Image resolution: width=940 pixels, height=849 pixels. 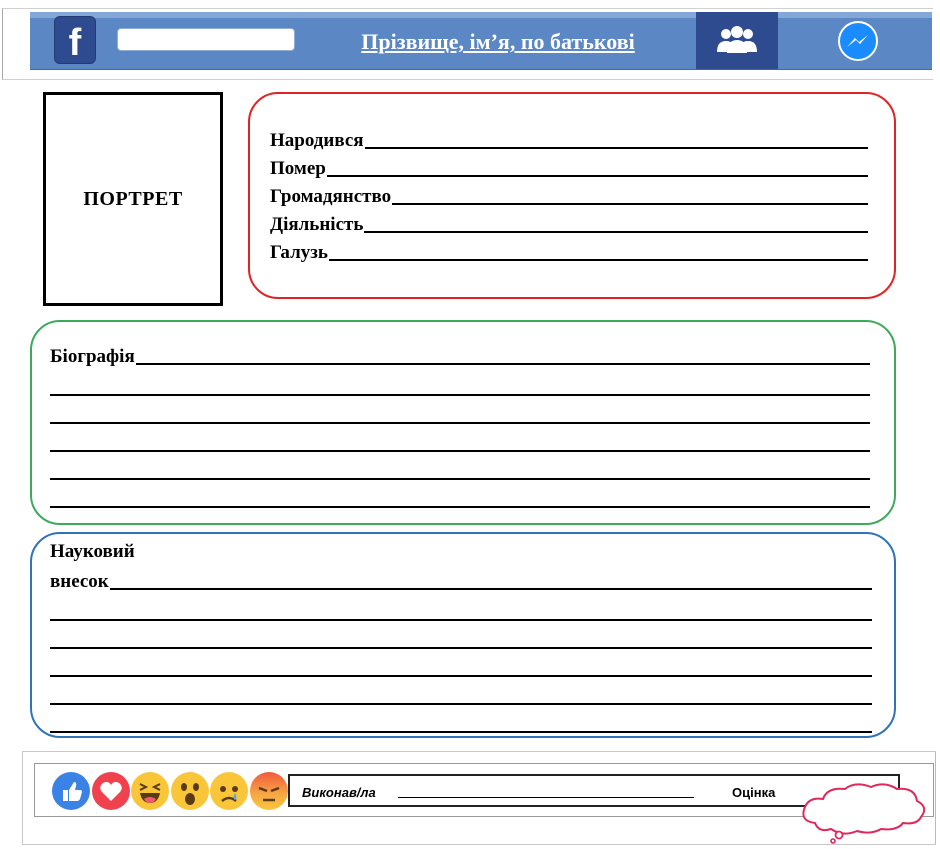 I want to click on messenger-button, so click(x=858, y=41).